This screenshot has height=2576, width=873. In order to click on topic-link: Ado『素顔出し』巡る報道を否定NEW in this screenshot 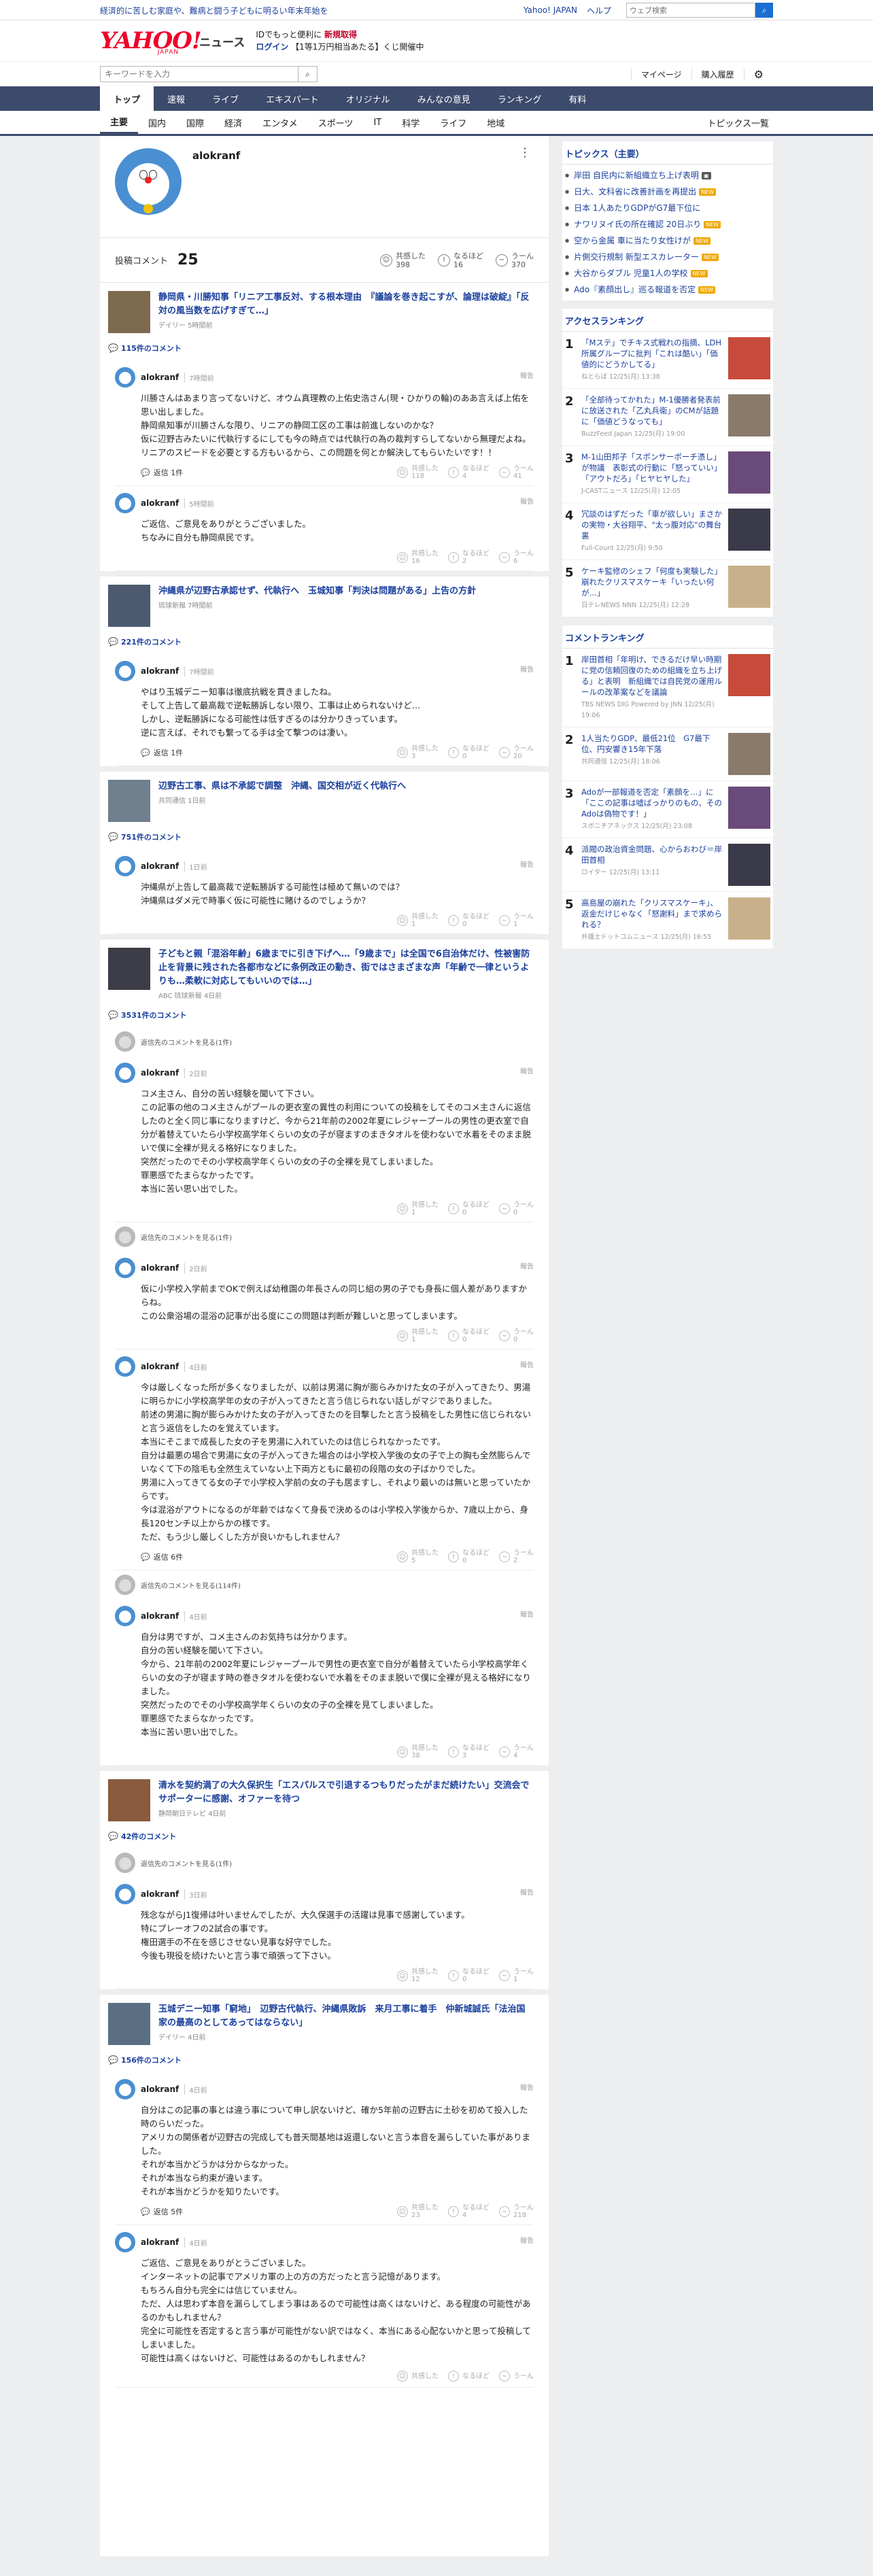, I will do `click(668, 289)`.